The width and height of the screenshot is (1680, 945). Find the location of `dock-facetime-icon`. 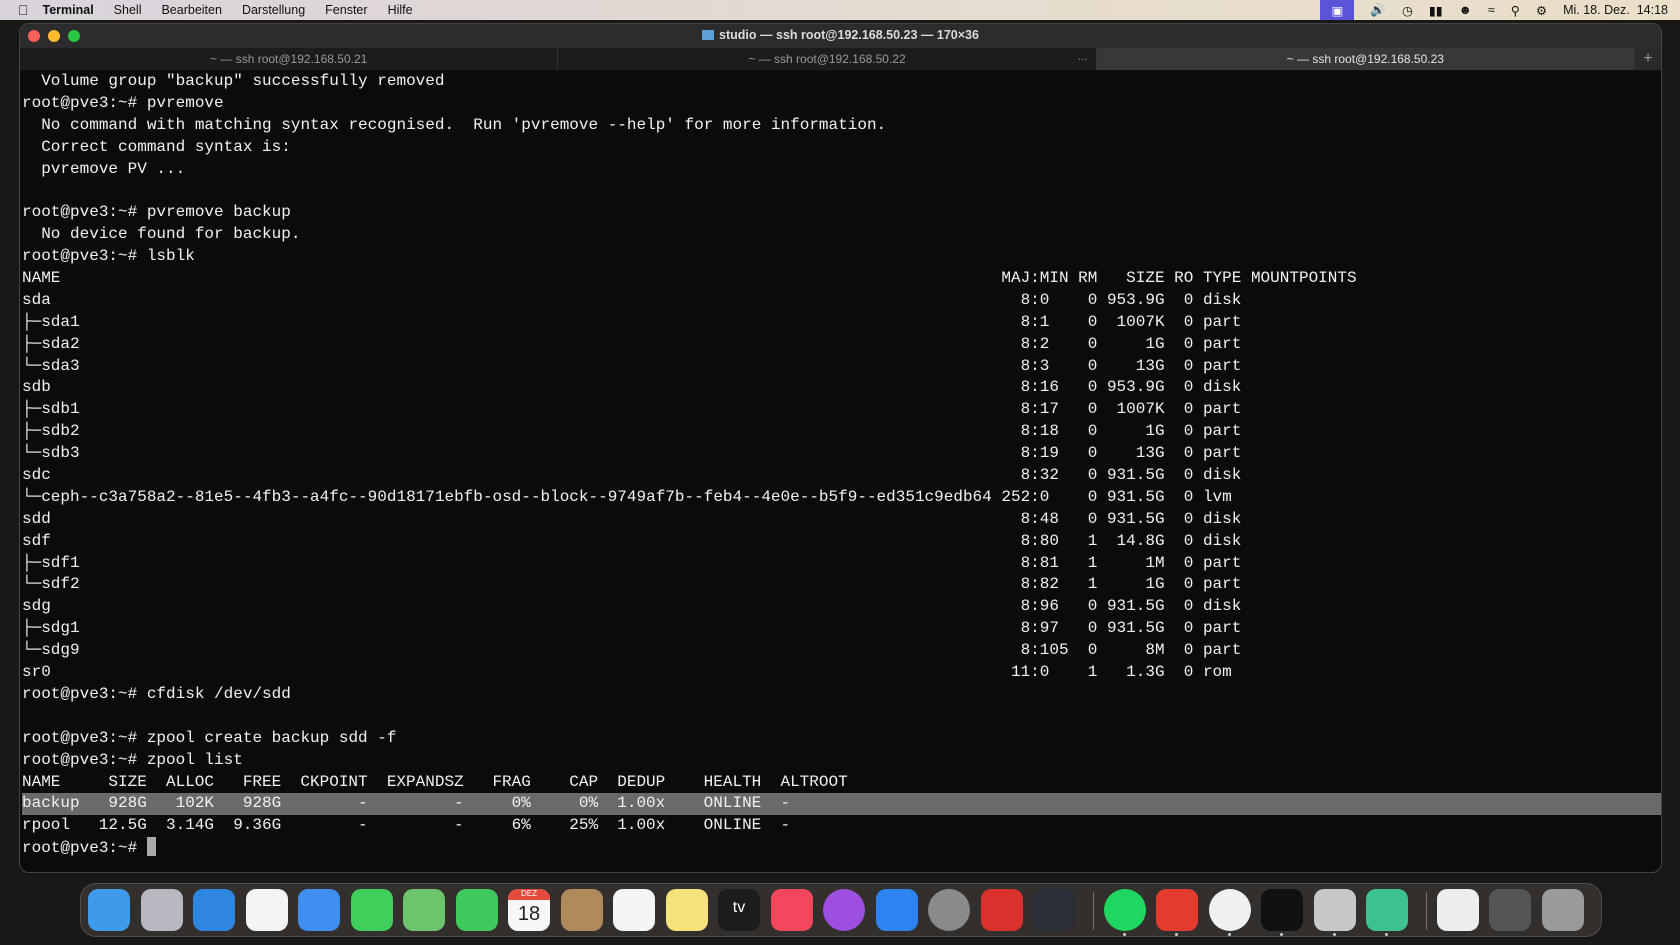

dock-facetime-icon is located at coordinates (476, 910).